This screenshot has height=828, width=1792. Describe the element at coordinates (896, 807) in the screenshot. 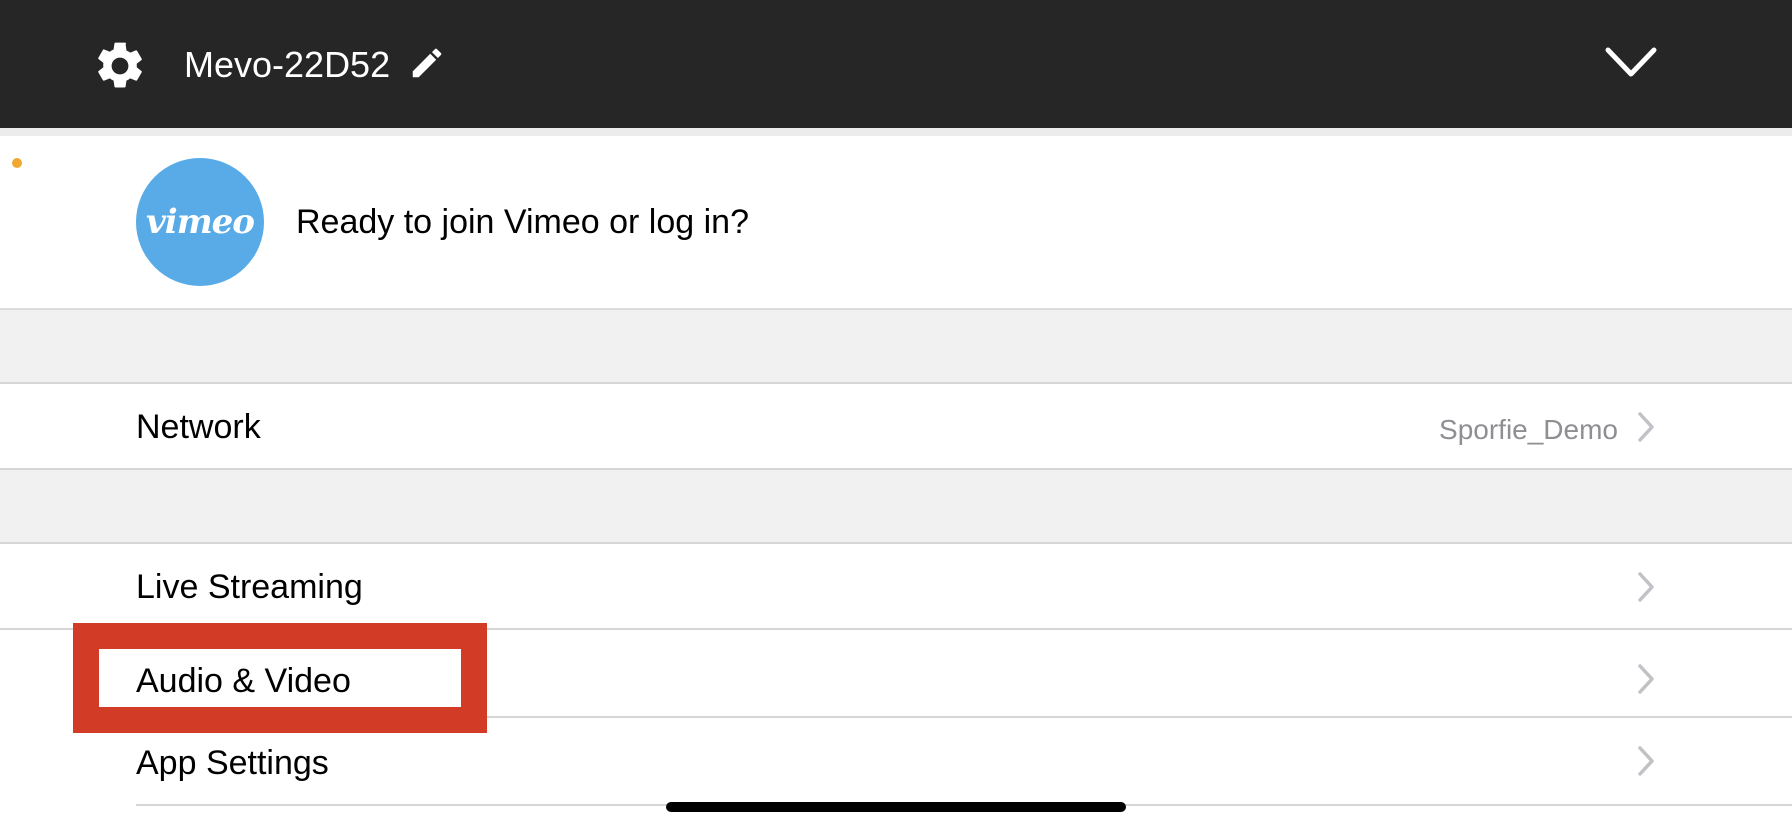

I see `home-indicator` at that location.